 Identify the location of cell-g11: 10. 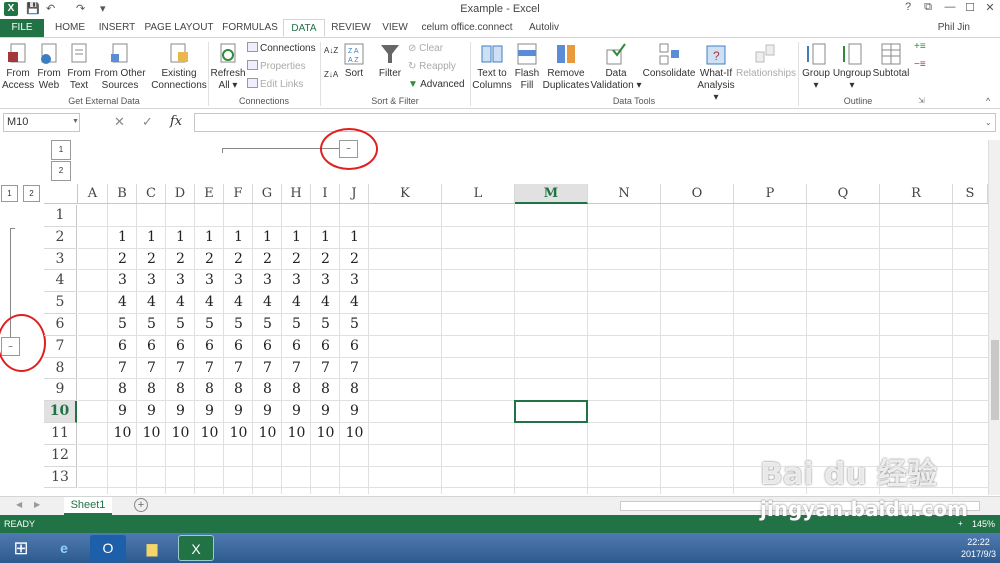
(267, 434).